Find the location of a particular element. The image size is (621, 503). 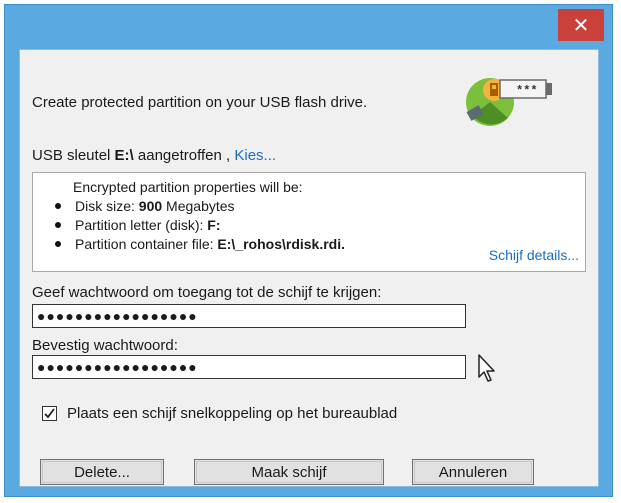

close-button: ✕ is located at coordinates (581, 25).